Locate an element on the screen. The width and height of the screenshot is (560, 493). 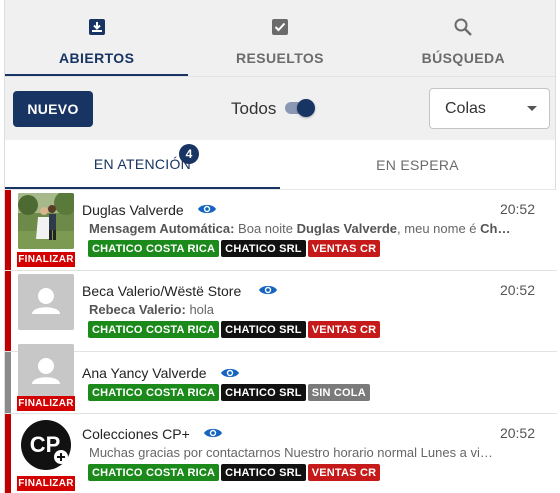
tab-en-espera-label: EN ESPERA is located at coordinates (417, 164).